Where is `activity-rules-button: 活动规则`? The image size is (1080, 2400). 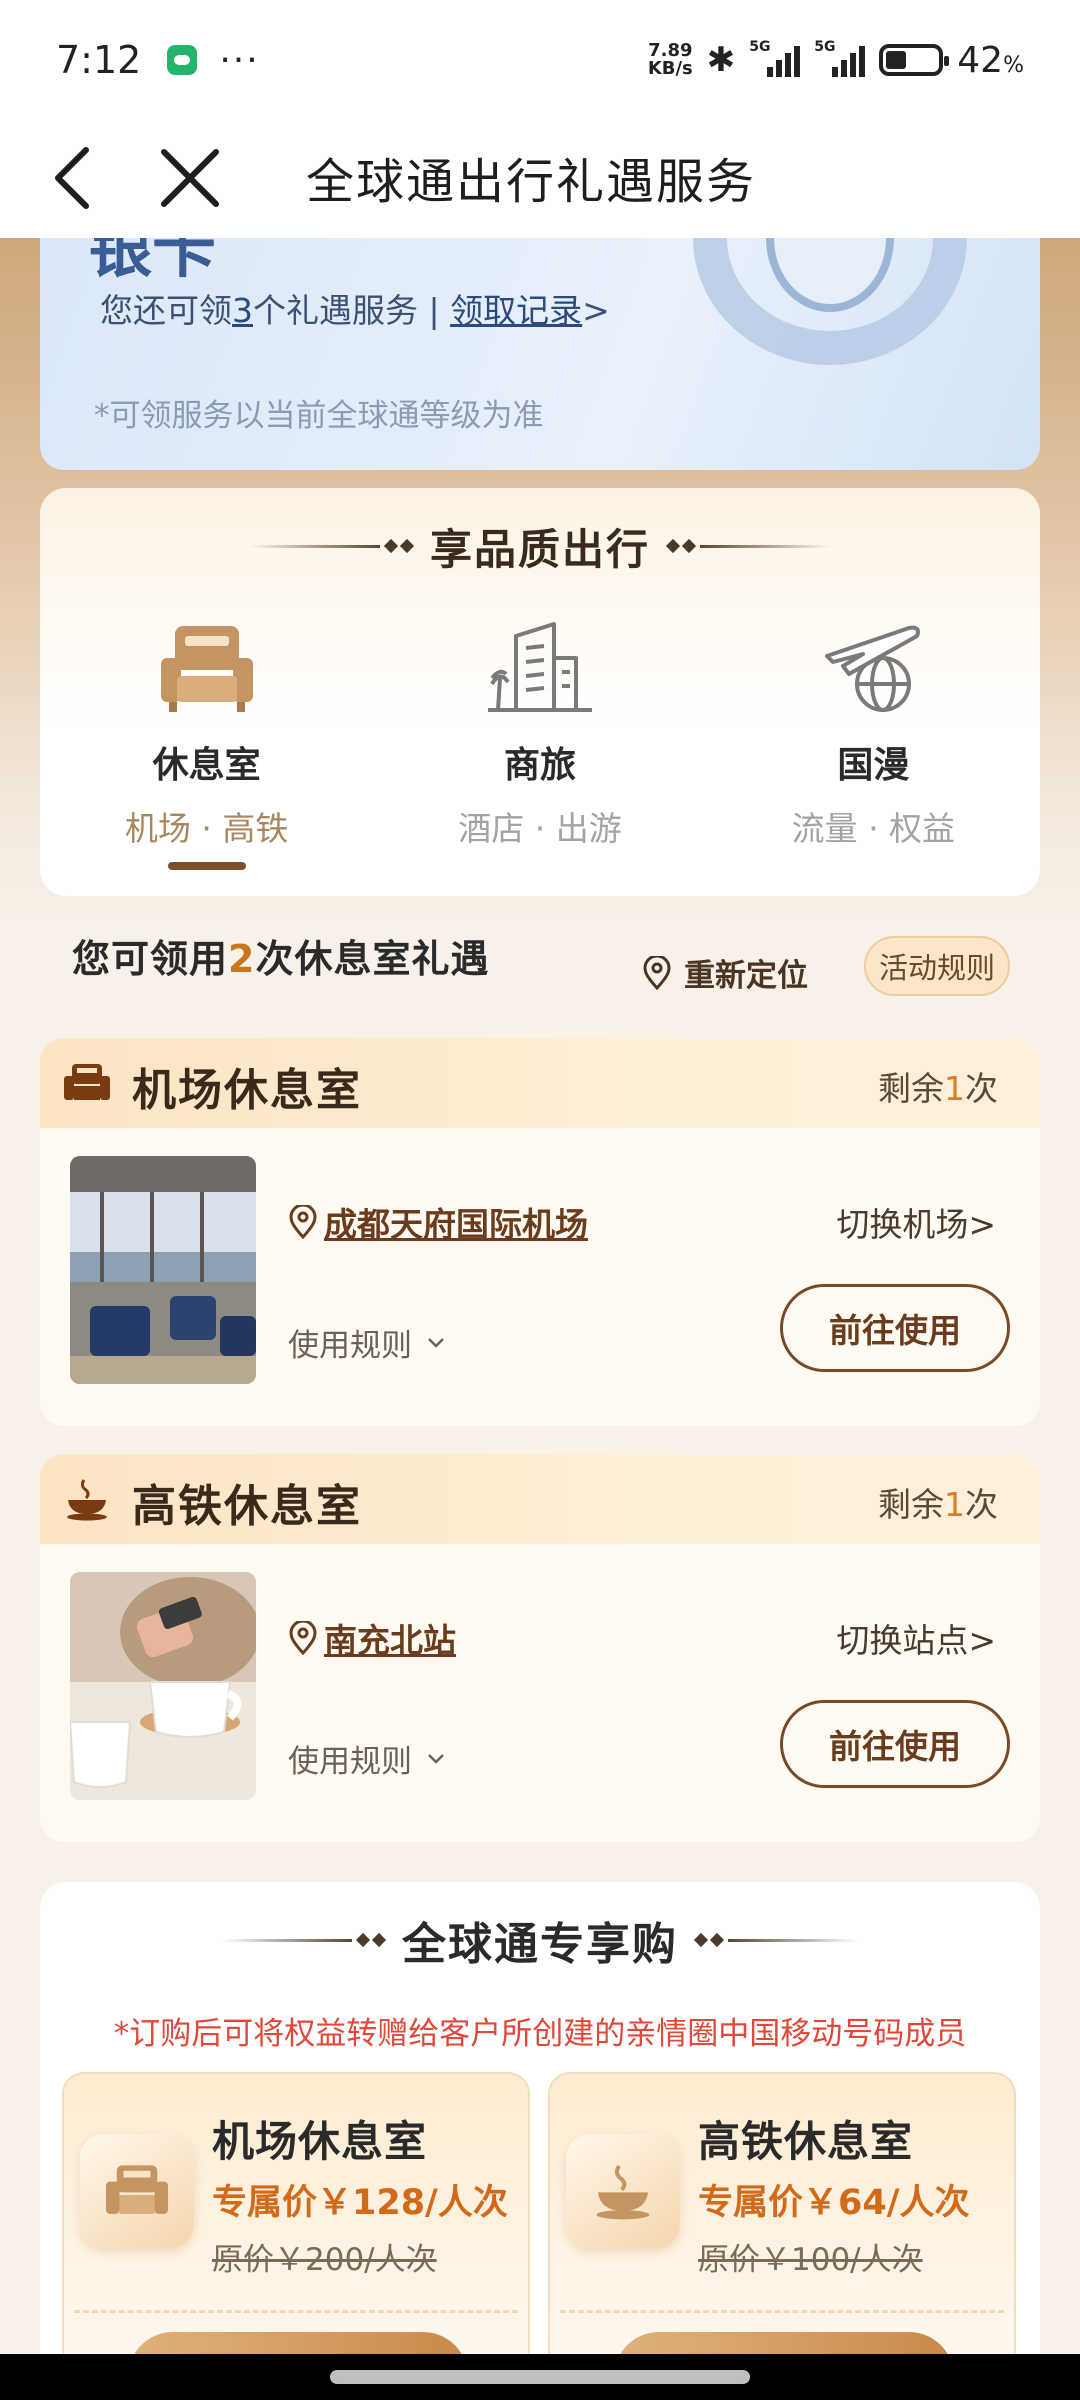
activity-rules-button: 活动规则 is located at coordinates (937, 966).